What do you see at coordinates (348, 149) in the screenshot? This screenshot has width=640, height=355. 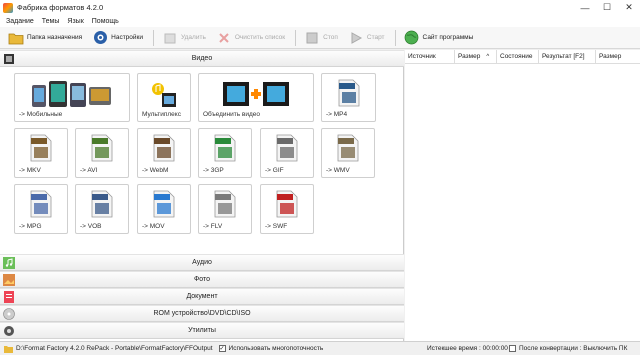 I see `wmv-file-icon` at bounding box center [348, 149].